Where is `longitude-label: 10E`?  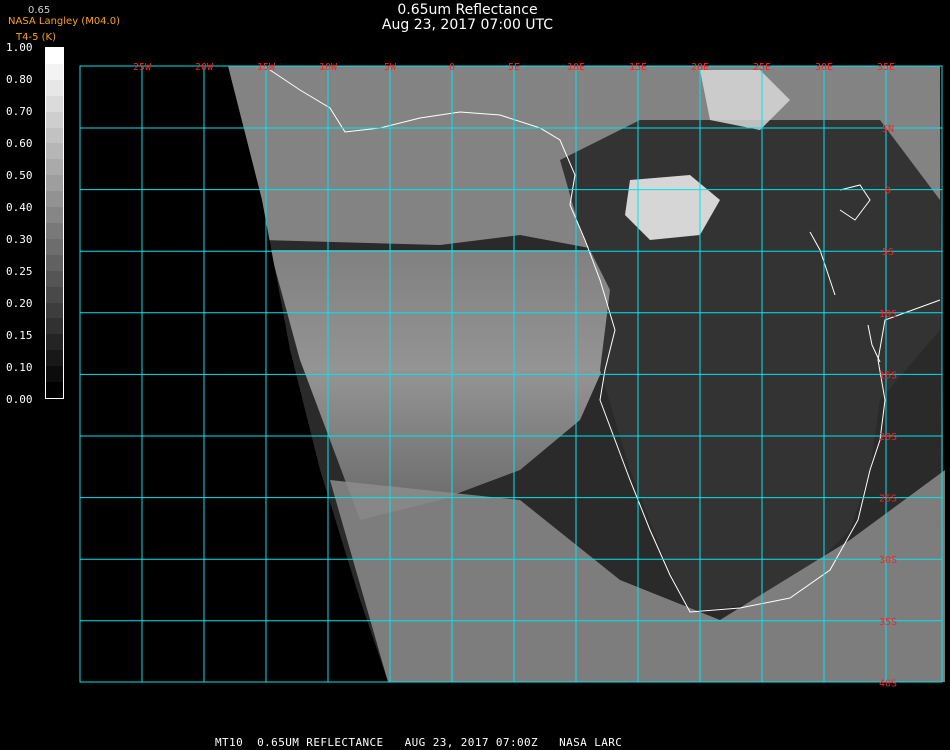 longitude-label: 10E is located at coordinates (576, 67).